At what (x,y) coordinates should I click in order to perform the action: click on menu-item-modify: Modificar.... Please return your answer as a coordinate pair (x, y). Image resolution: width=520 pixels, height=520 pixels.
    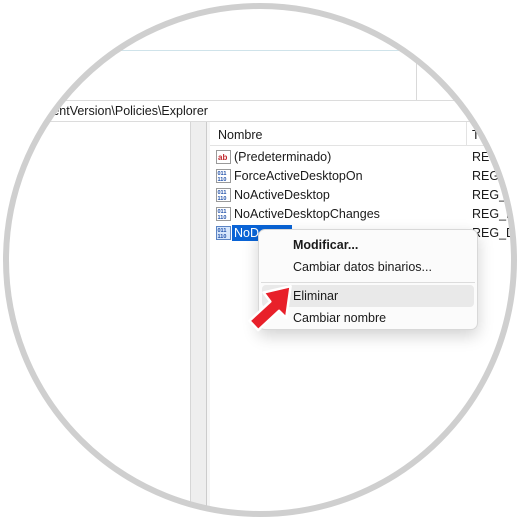
    Looking at the image, I should click on (368, 245).